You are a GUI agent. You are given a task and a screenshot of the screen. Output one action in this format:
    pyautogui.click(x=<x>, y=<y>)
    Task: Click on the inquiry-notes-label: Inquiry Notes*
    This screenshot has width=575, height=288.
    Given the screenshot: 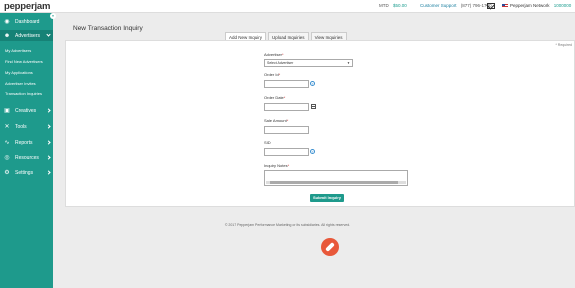 What is the action you would take?
    pyautogui.click(x=276, y=165)
    